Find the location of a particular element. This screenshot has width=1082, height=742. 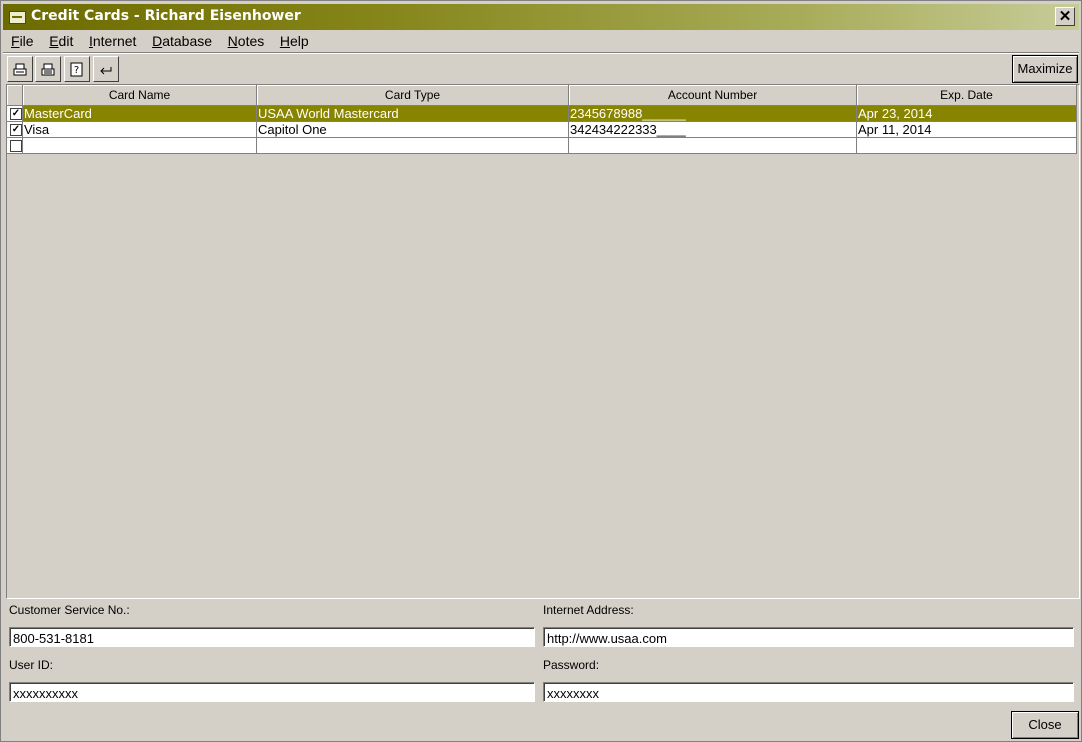

print-button is located at coordinates (20, 69).